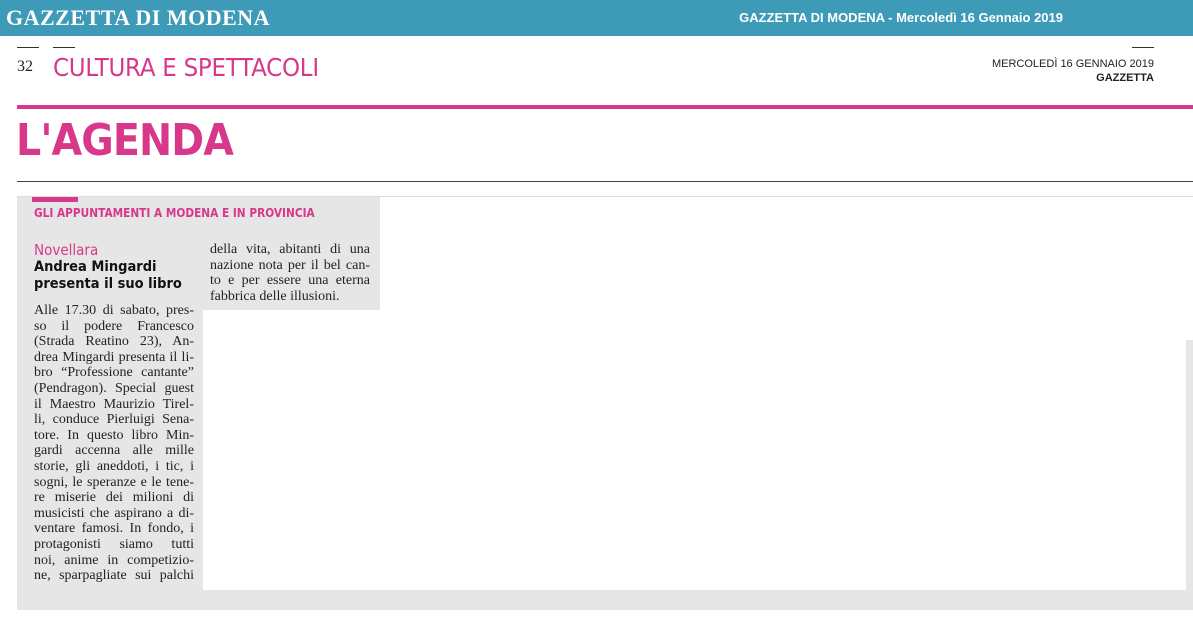 Image resolution: width=1193 pixels, height=625 pixels. What do you see at coordinates (114, 388) in the screenshot?
I see `column-line: (Pendragon). Special guest` at bounding box center [114, 388].